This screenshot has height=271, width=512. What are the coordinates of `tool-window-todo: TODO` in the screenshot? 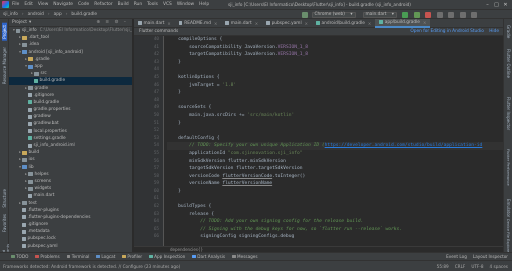 It's located at (19, 256).